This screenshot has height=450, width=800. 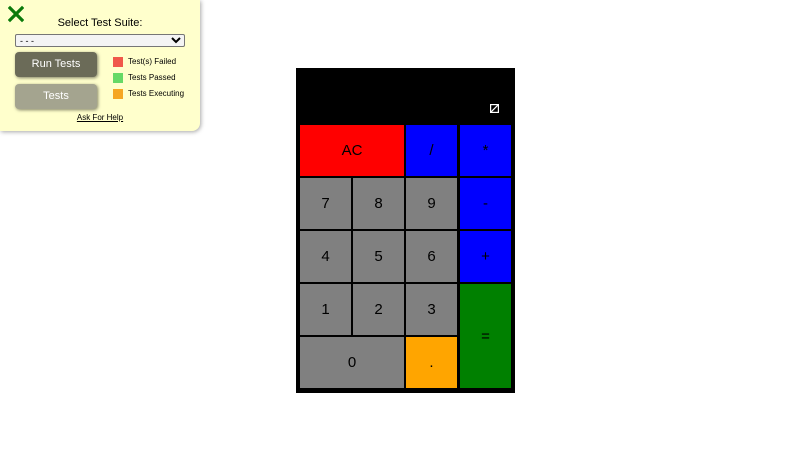 I want to click on legend-passed: Tests Passed, so click(x=144, y=78).